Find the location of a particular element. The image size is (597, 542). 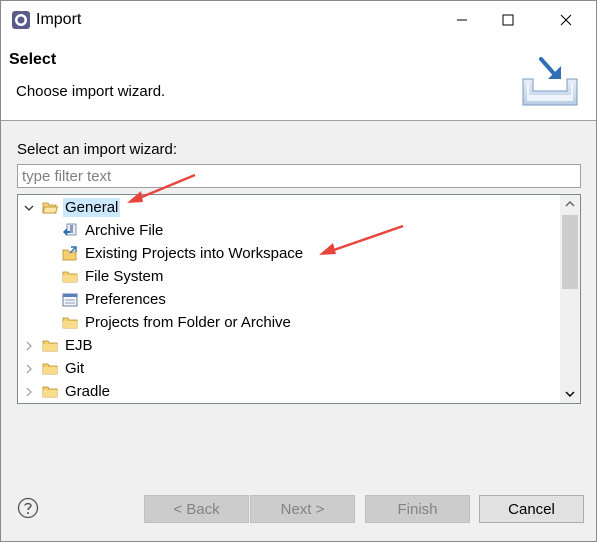

title-bar: Import is located at coordinates (298, 20).